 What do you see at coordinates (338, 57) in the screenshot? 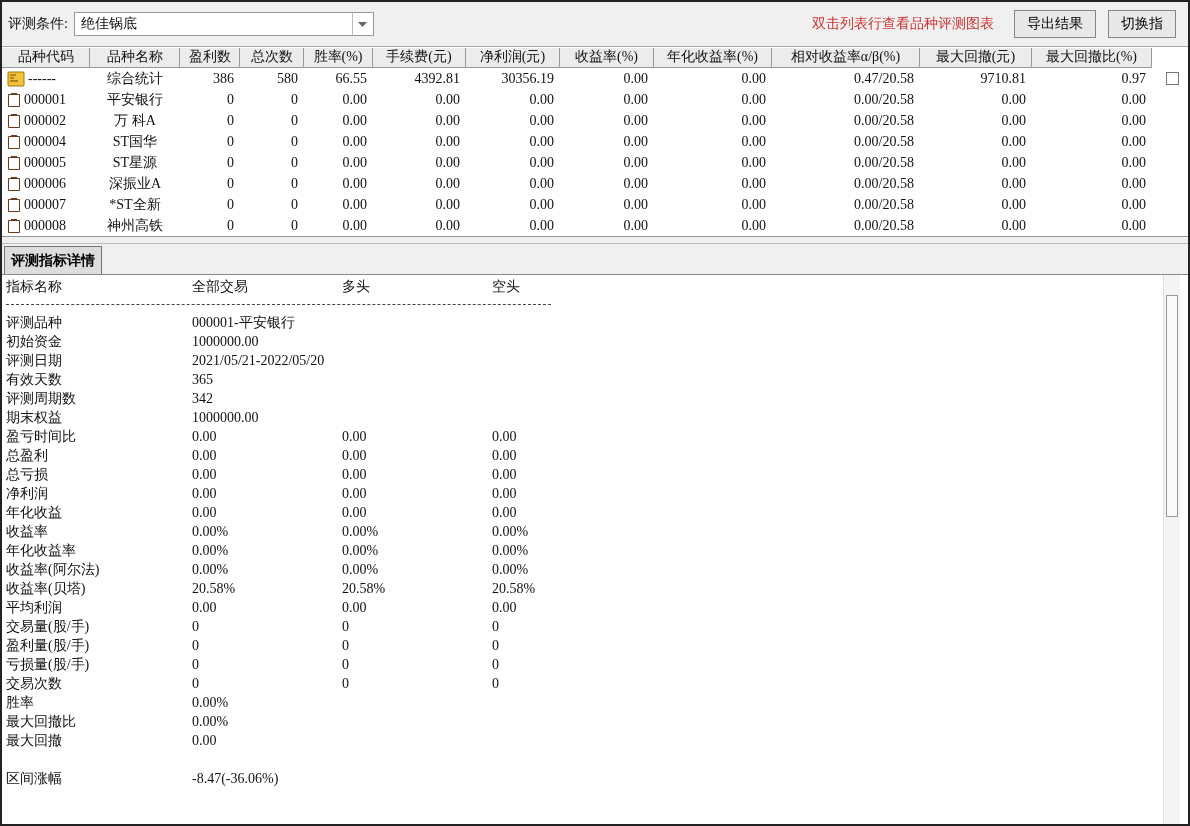
I see `column-header: 胜率(%)` at bounding box center [338, 57].